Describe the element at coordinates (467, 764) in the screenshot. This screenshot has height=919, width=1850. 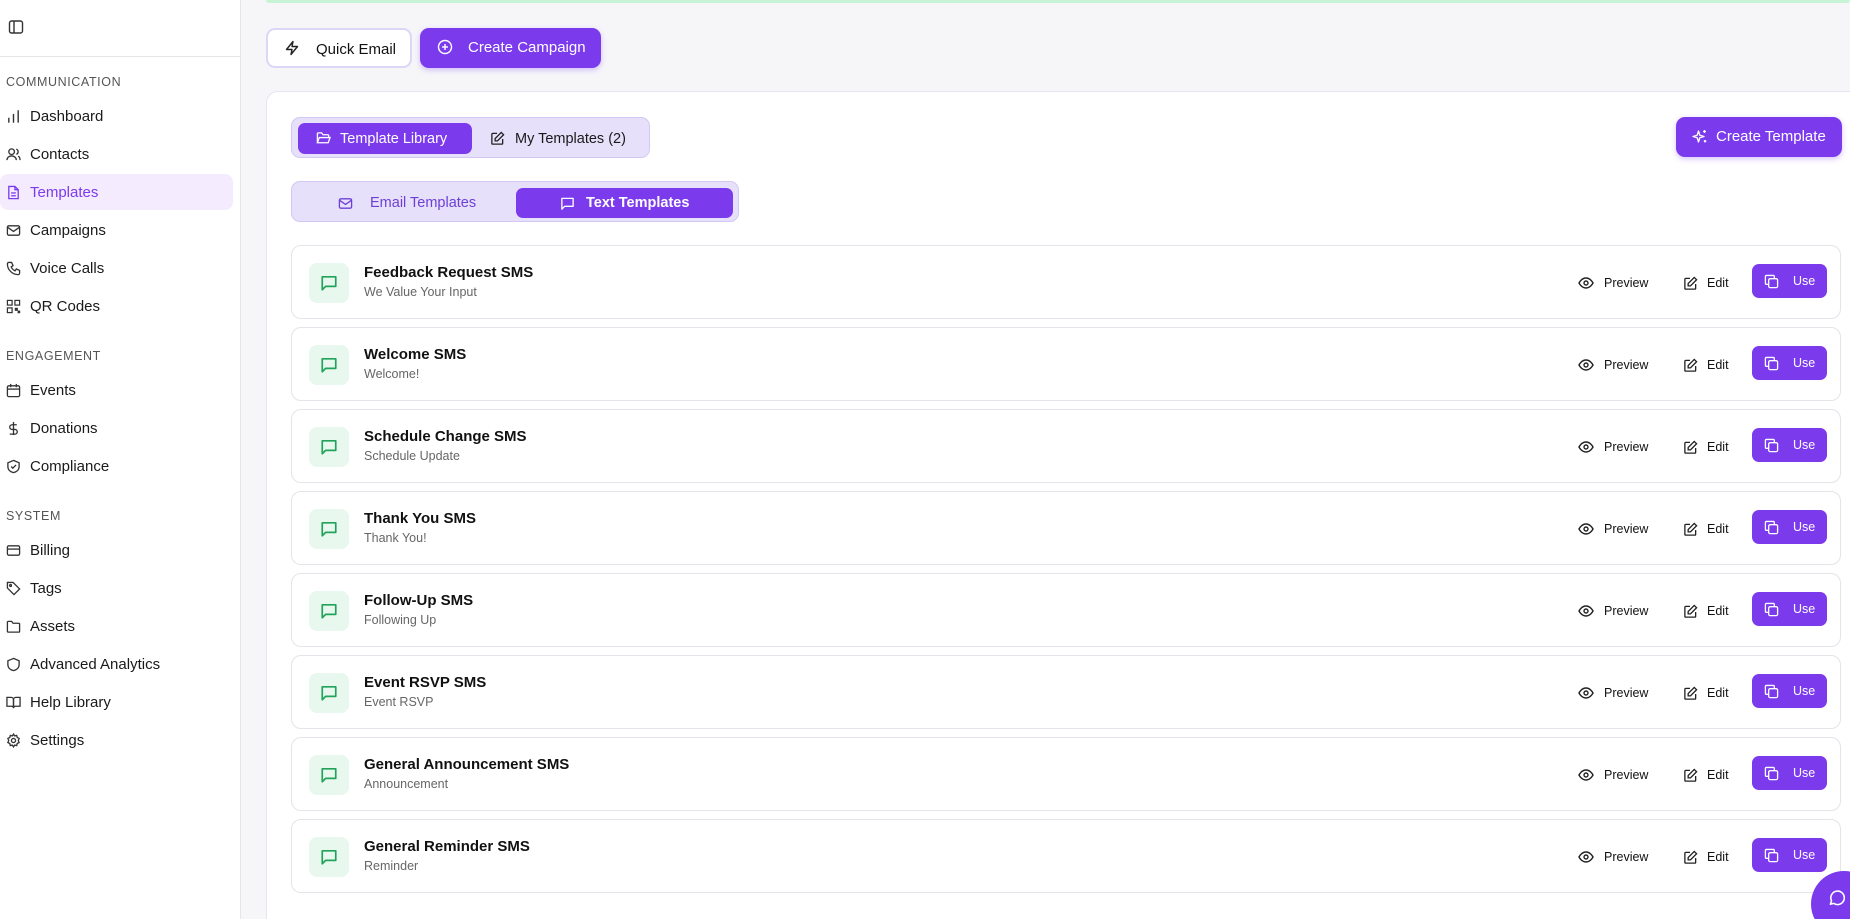
I see `template-title: General Announcement SMS` at that location.